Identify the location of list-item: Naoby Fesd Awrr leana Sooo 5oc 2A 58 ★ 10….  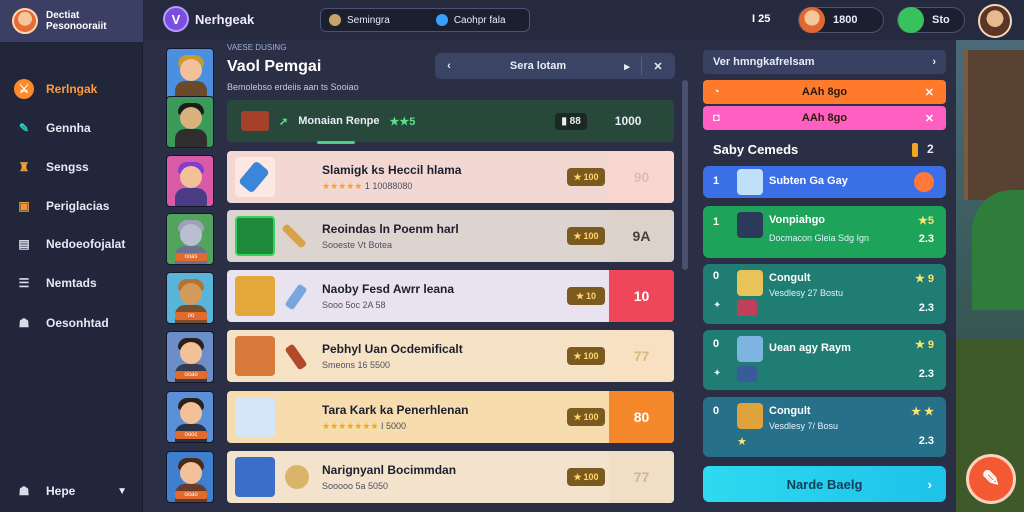
(450, 296).